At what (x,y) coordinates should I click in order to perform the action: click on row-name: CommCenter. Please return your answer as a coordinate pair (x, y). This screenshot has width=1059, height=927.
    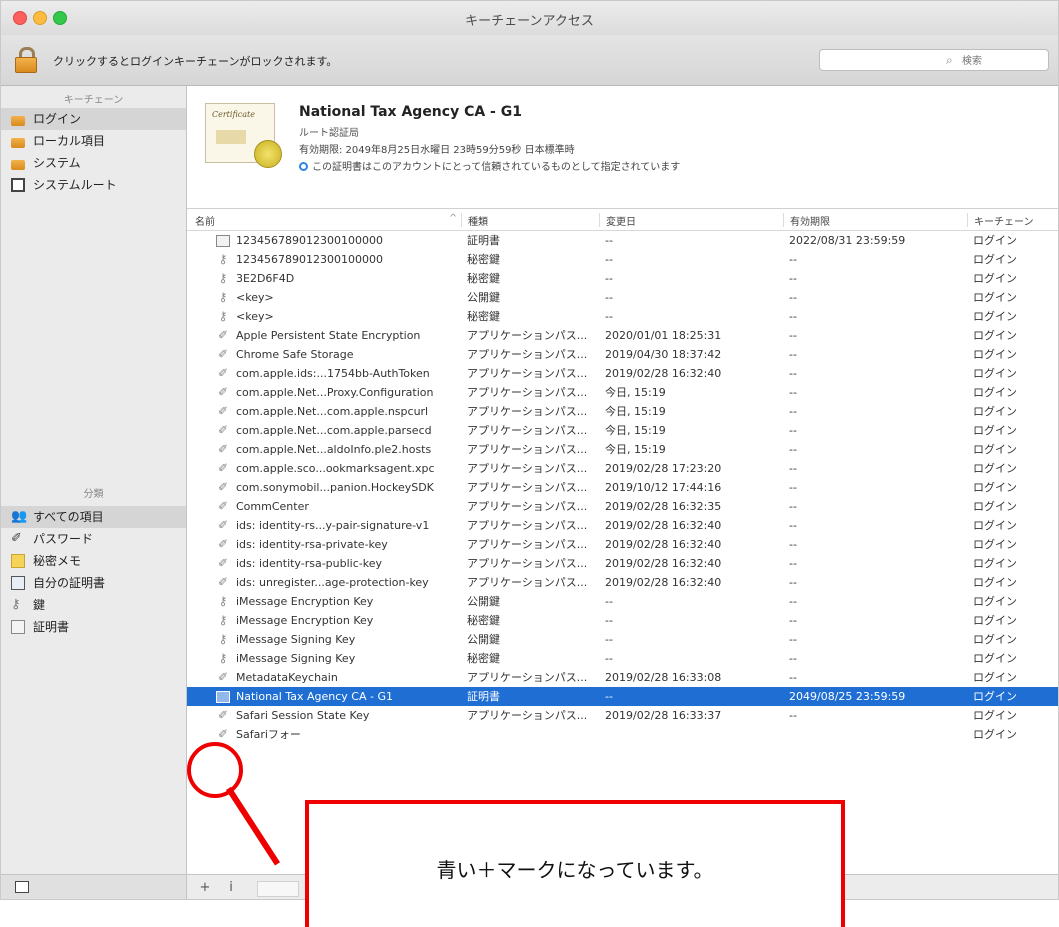
    Looking at the image, I should click on (272, 506).